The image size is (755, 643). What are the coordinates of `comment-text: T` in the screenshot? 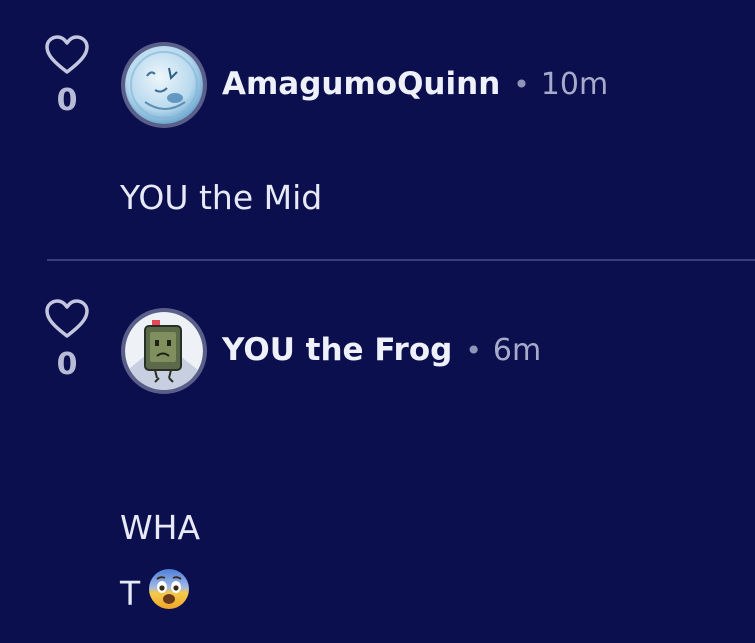 It's located at (155, 594).